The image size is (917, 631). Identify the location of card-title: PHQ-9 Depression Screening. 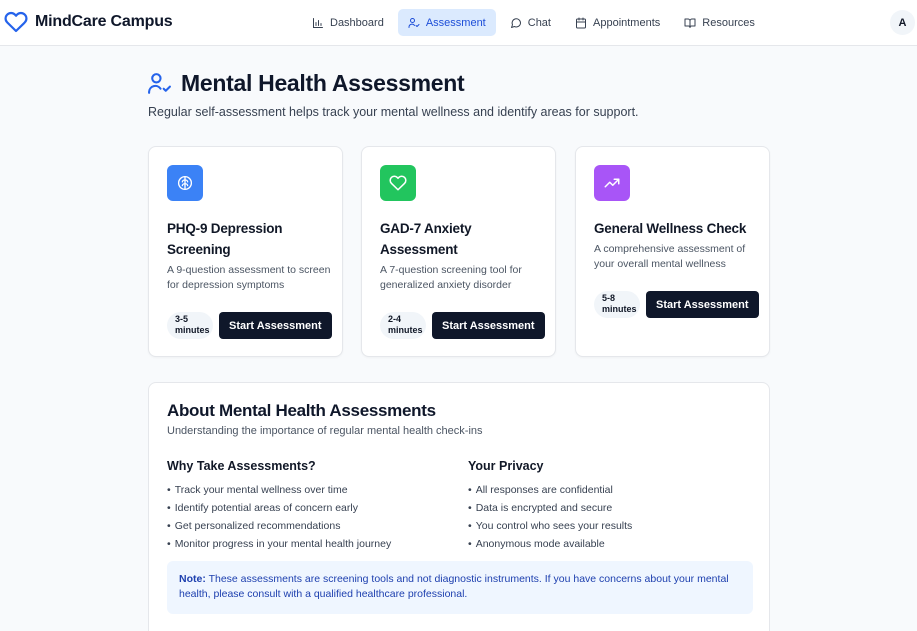
(225, 239).